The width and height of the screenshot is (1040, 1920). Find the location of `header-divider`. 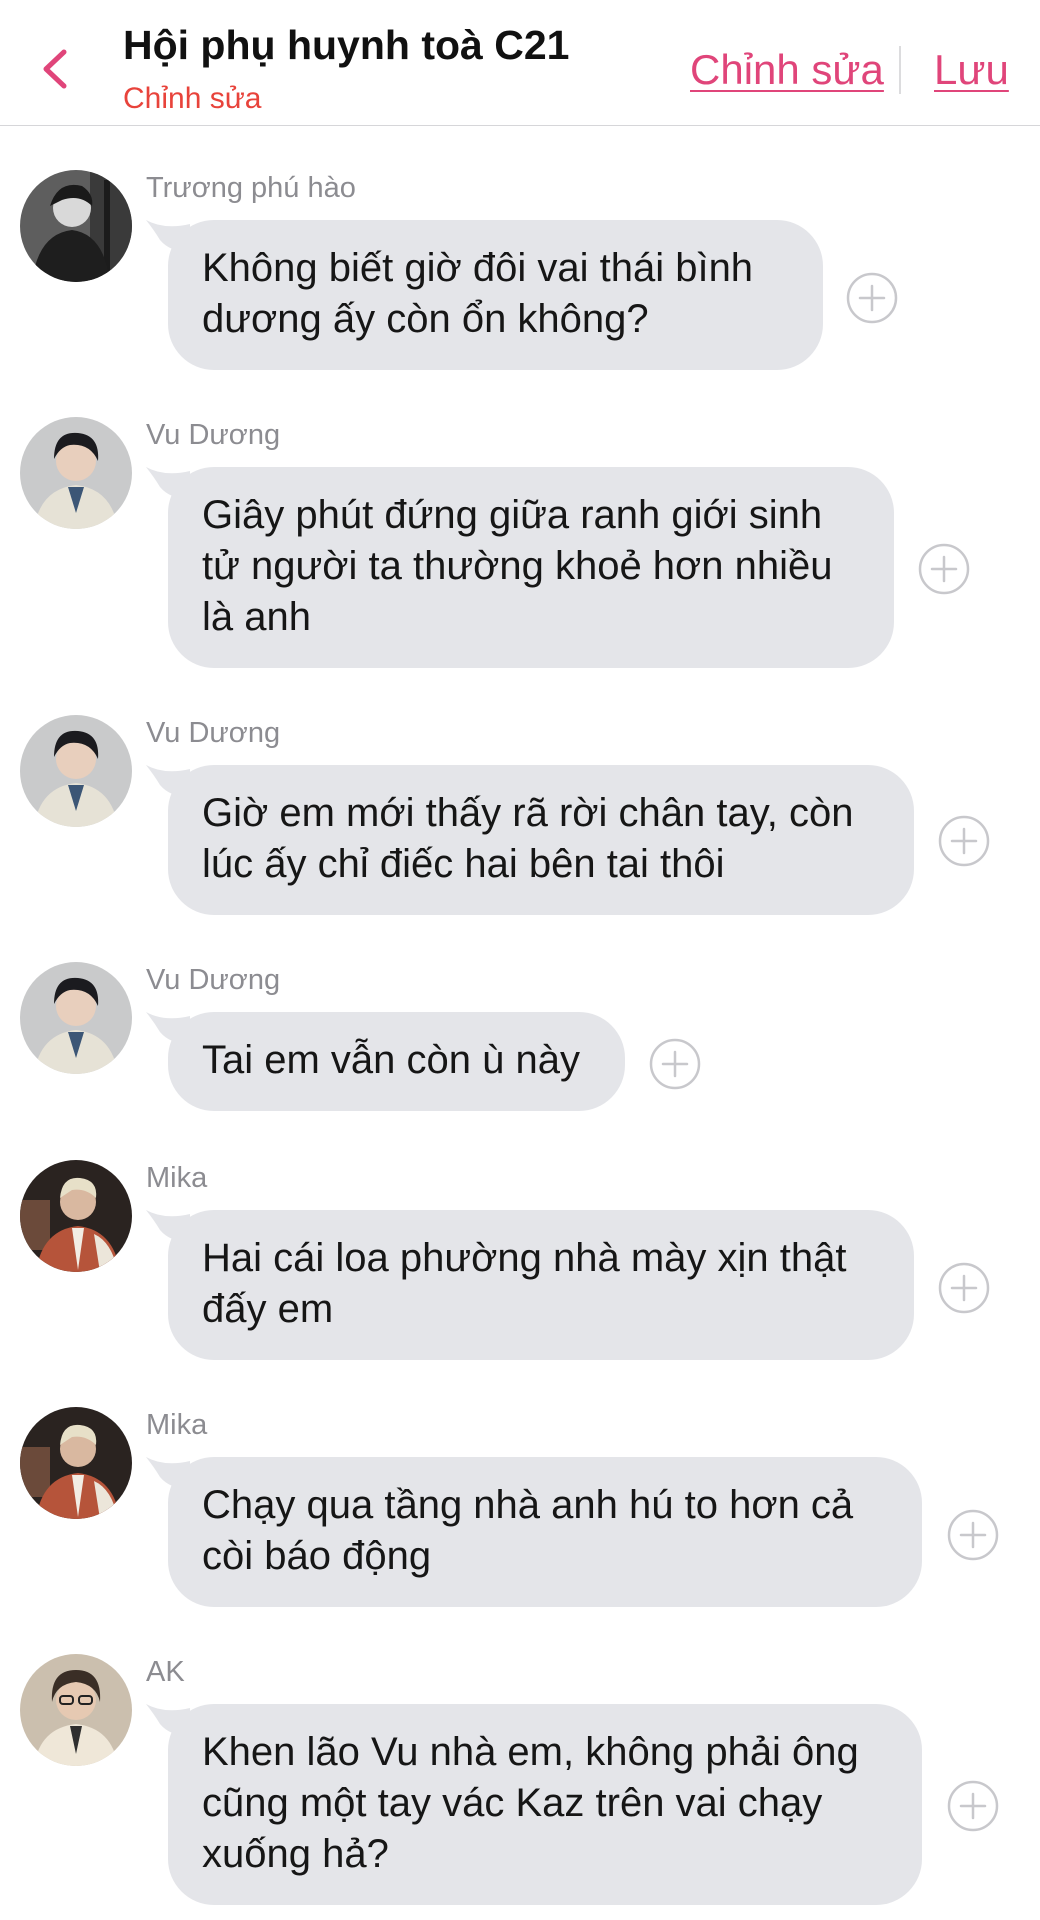

header-divider is located at coordinates (900, 70).